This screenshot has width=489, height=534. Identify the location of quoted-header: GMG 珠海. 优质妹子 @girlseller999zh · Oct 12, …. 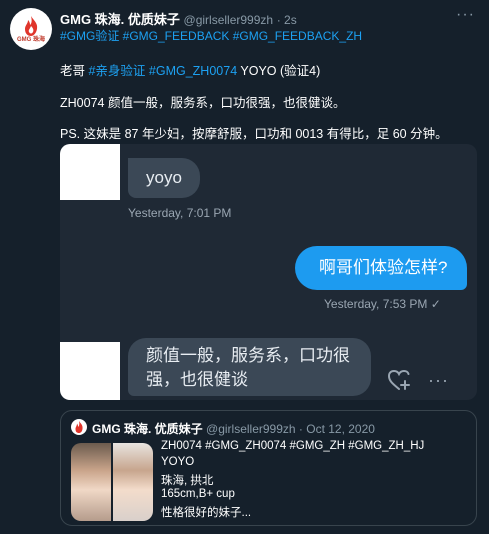
(233, 428).